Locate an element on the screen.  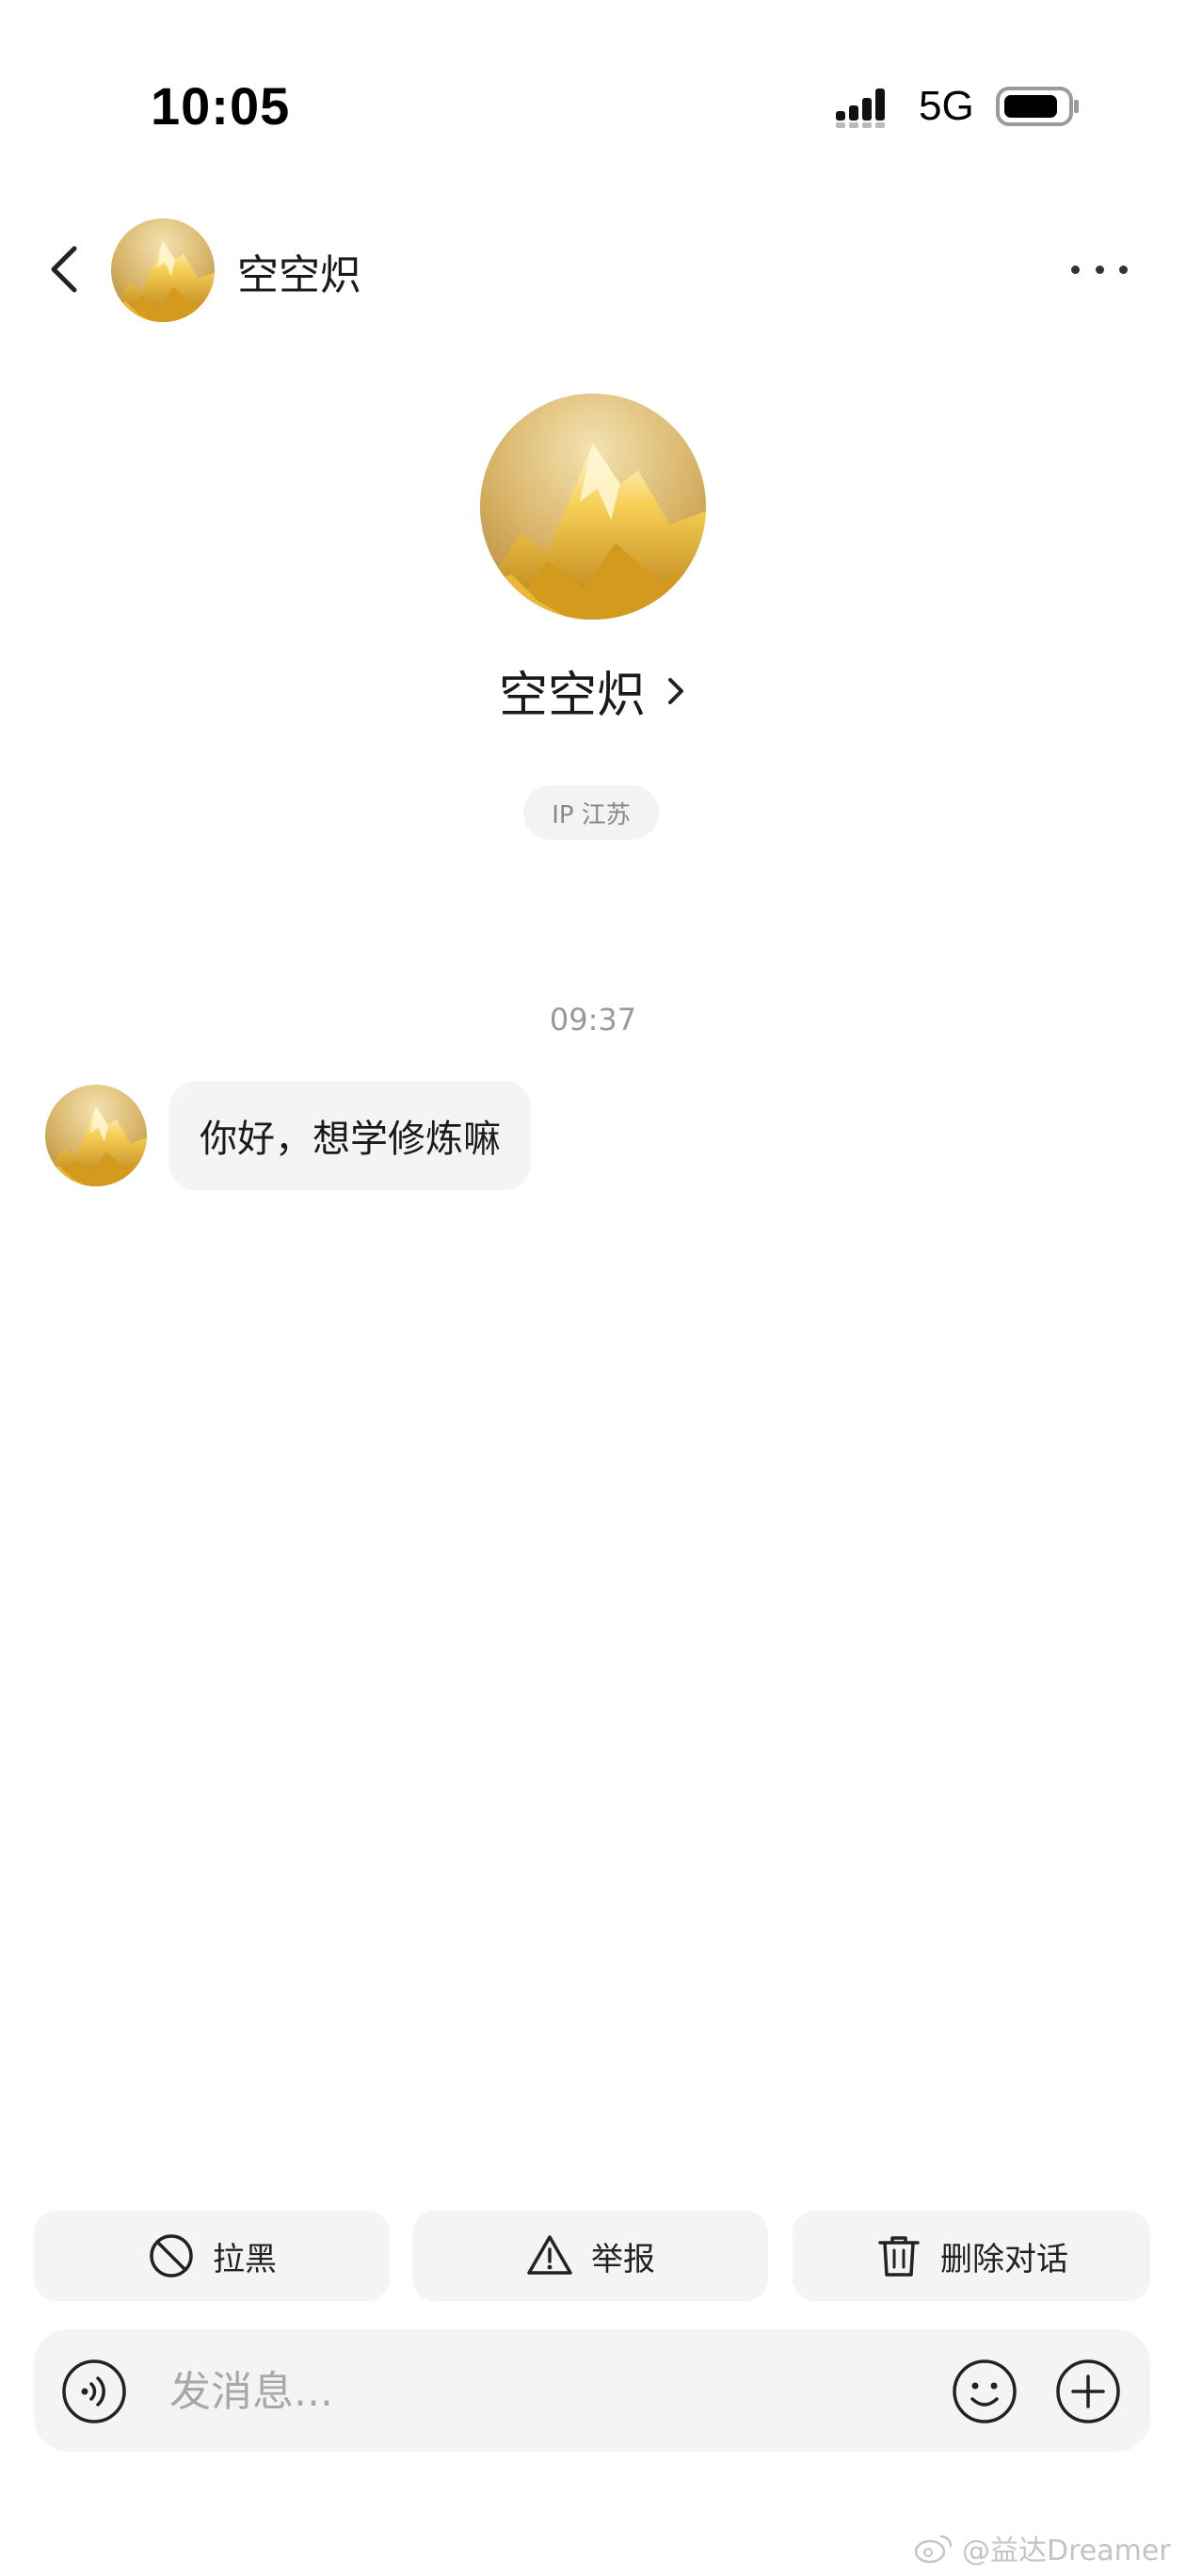
profile-name: 空空炽 is located at coordinates (572, 696).